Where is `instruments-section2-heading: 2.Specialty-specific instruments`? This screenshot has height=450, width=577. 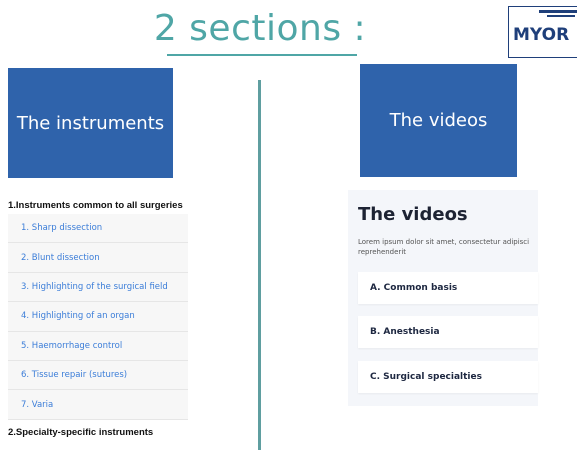 instruments-section2-heading: 2.Specialty-specific instruments is located at coordinates (81, 432).